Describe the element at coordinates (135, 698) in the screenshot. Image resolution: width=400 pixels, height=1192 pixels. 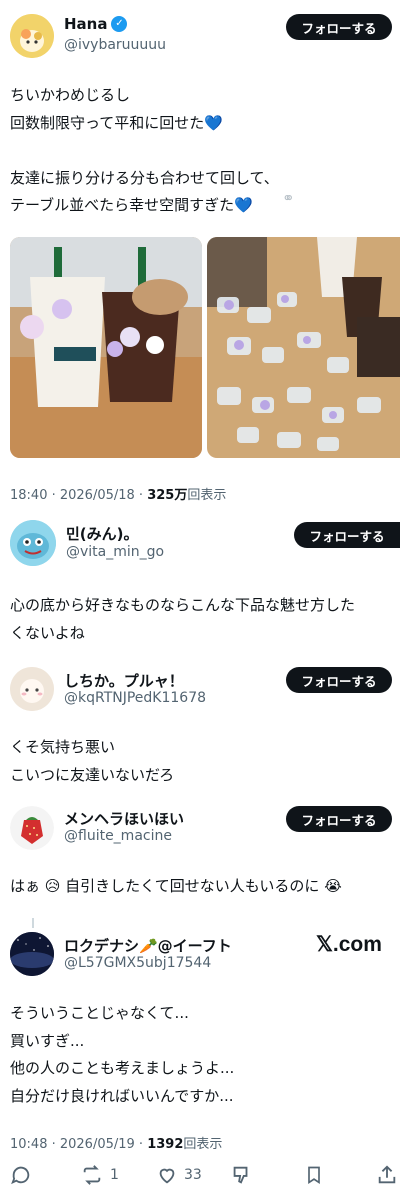
I see `reply-author-handle: @kqRTNJPedK11678` at that location.